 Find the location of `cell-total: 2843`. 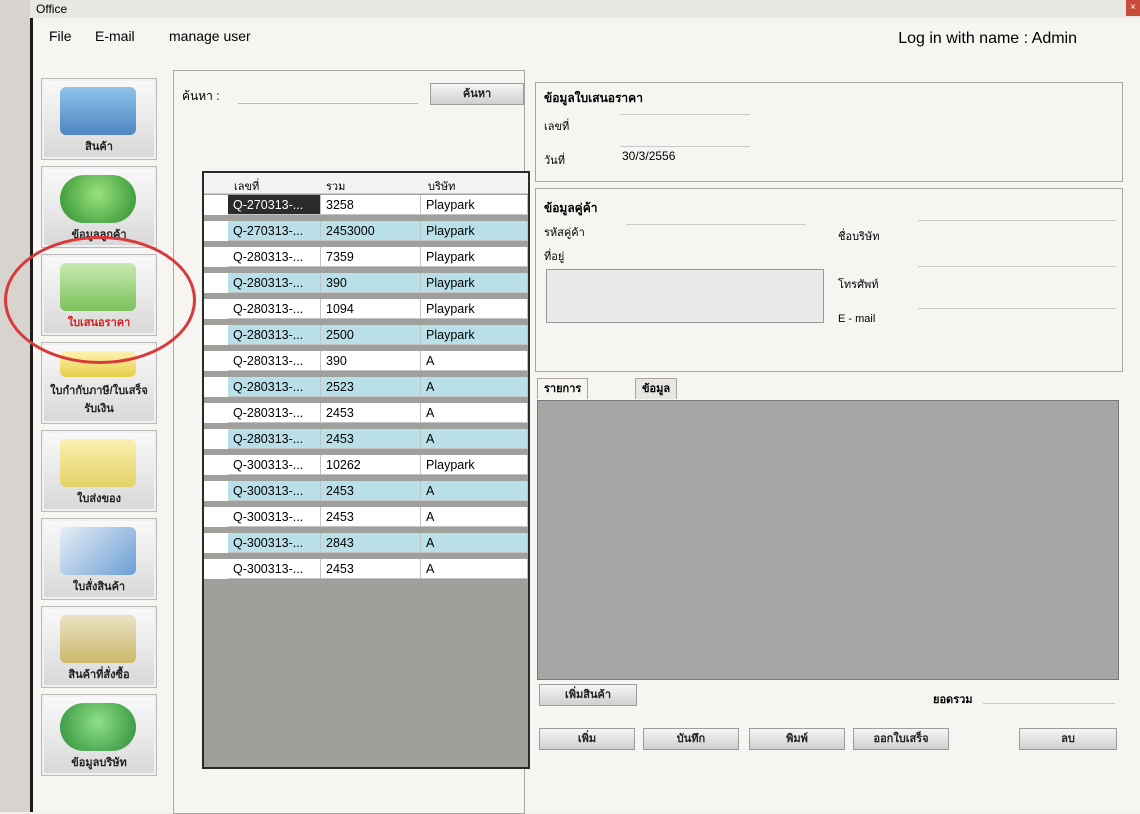

cell-total: 2843 is located at coordinates (371, 543).